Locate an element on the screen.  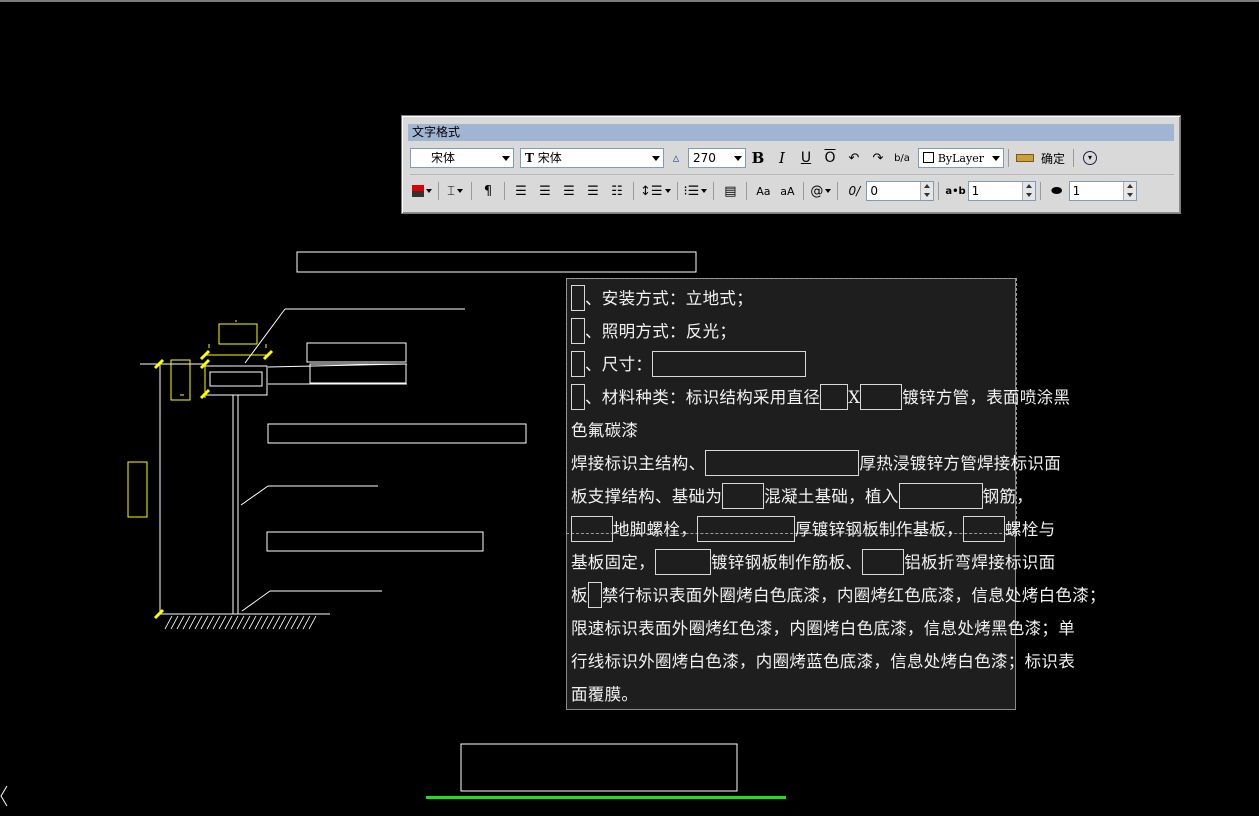
italic-button: I is located at coordinates (782, 158).